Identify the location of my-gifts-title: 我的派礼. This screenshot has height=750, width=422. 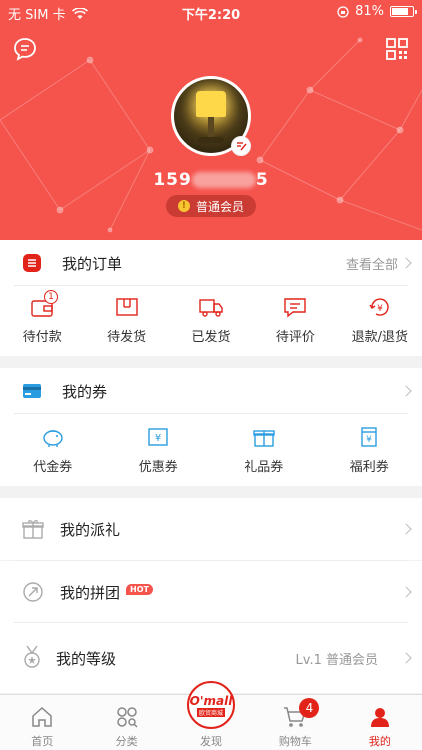
(90, 529).